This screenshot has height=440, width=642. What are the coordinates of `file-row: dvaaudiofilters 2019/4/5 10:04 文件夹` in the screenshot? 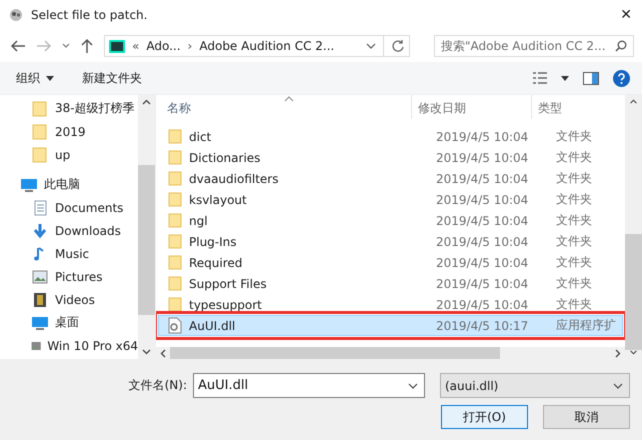 It's located at (390, 178).